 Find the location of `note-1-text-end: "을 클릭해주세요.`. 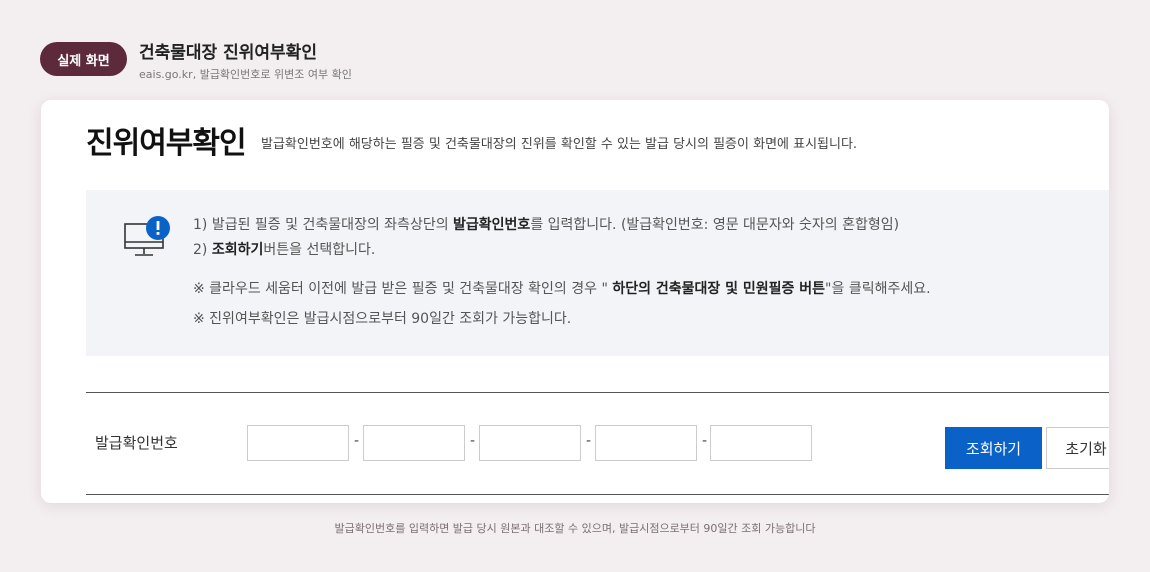

note-1-text-end: "을 클릭해주세요. is located at coordinates (878, 289).